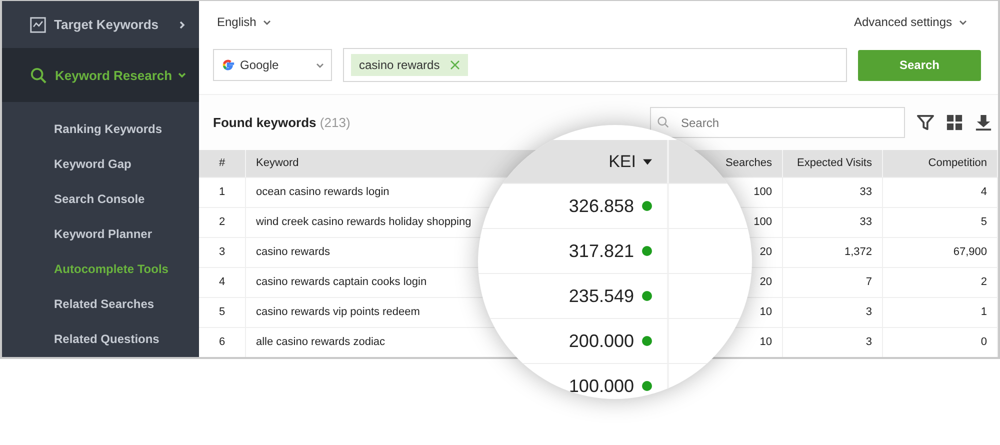  I want to click on table-cell: 67,900, so click(940, 252).